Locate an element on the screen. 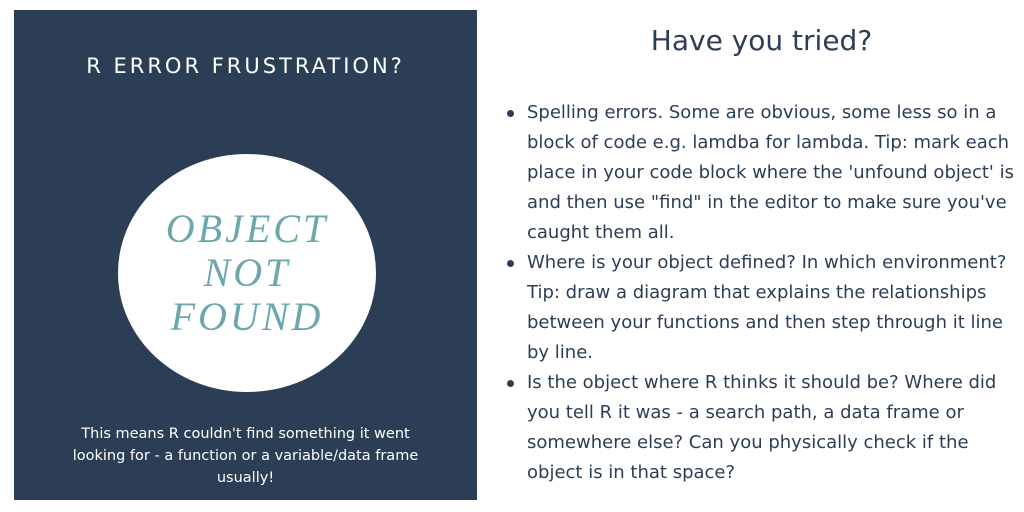 The height and width of the screenshot is (512, 1024). badge-line-3: FOUND is located at coordinates (247, 316).